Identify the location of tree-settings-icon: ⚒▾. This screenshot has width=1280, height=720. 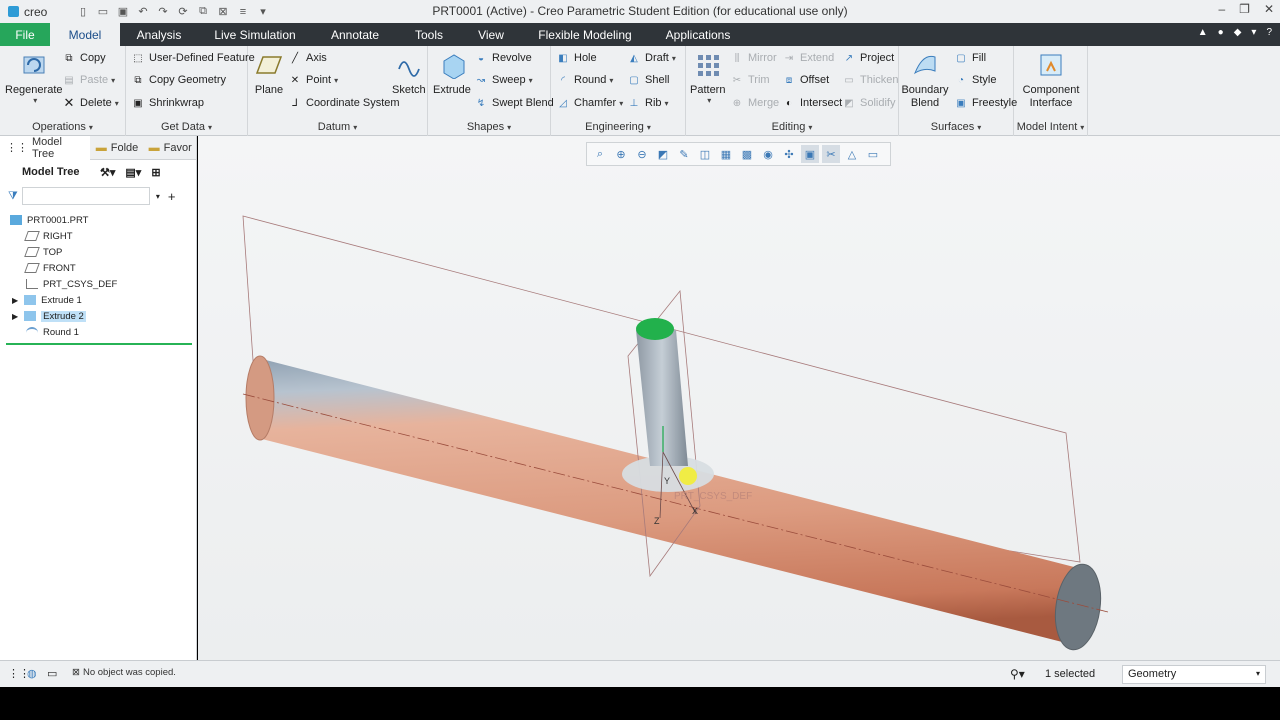
(107, 172).